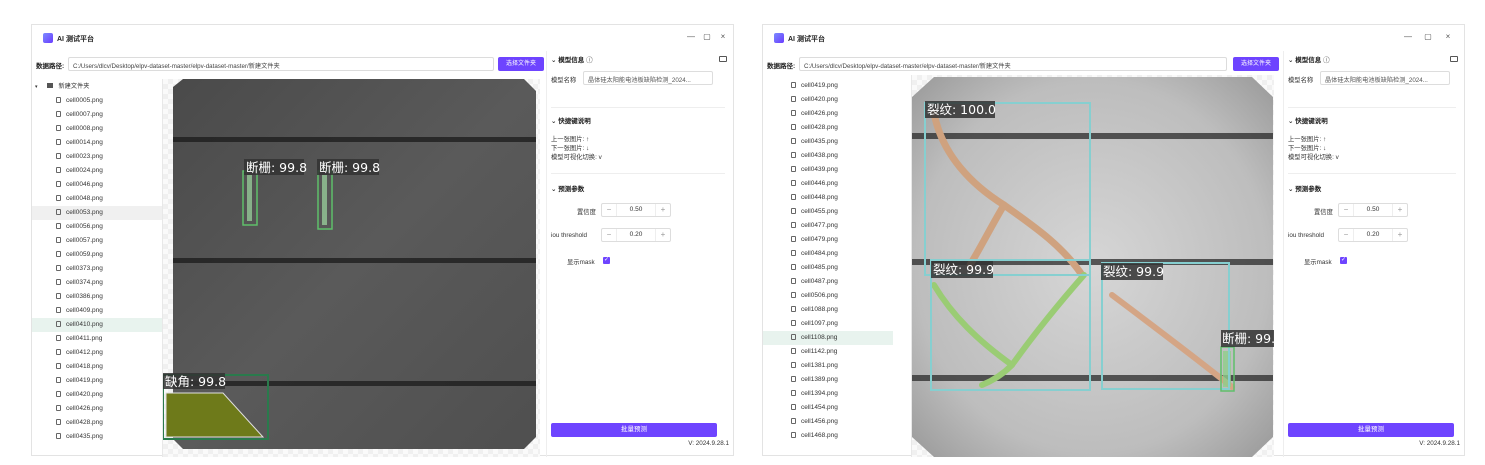  I want to click on tree-file-item: cell0005.png, so click(97, 101).